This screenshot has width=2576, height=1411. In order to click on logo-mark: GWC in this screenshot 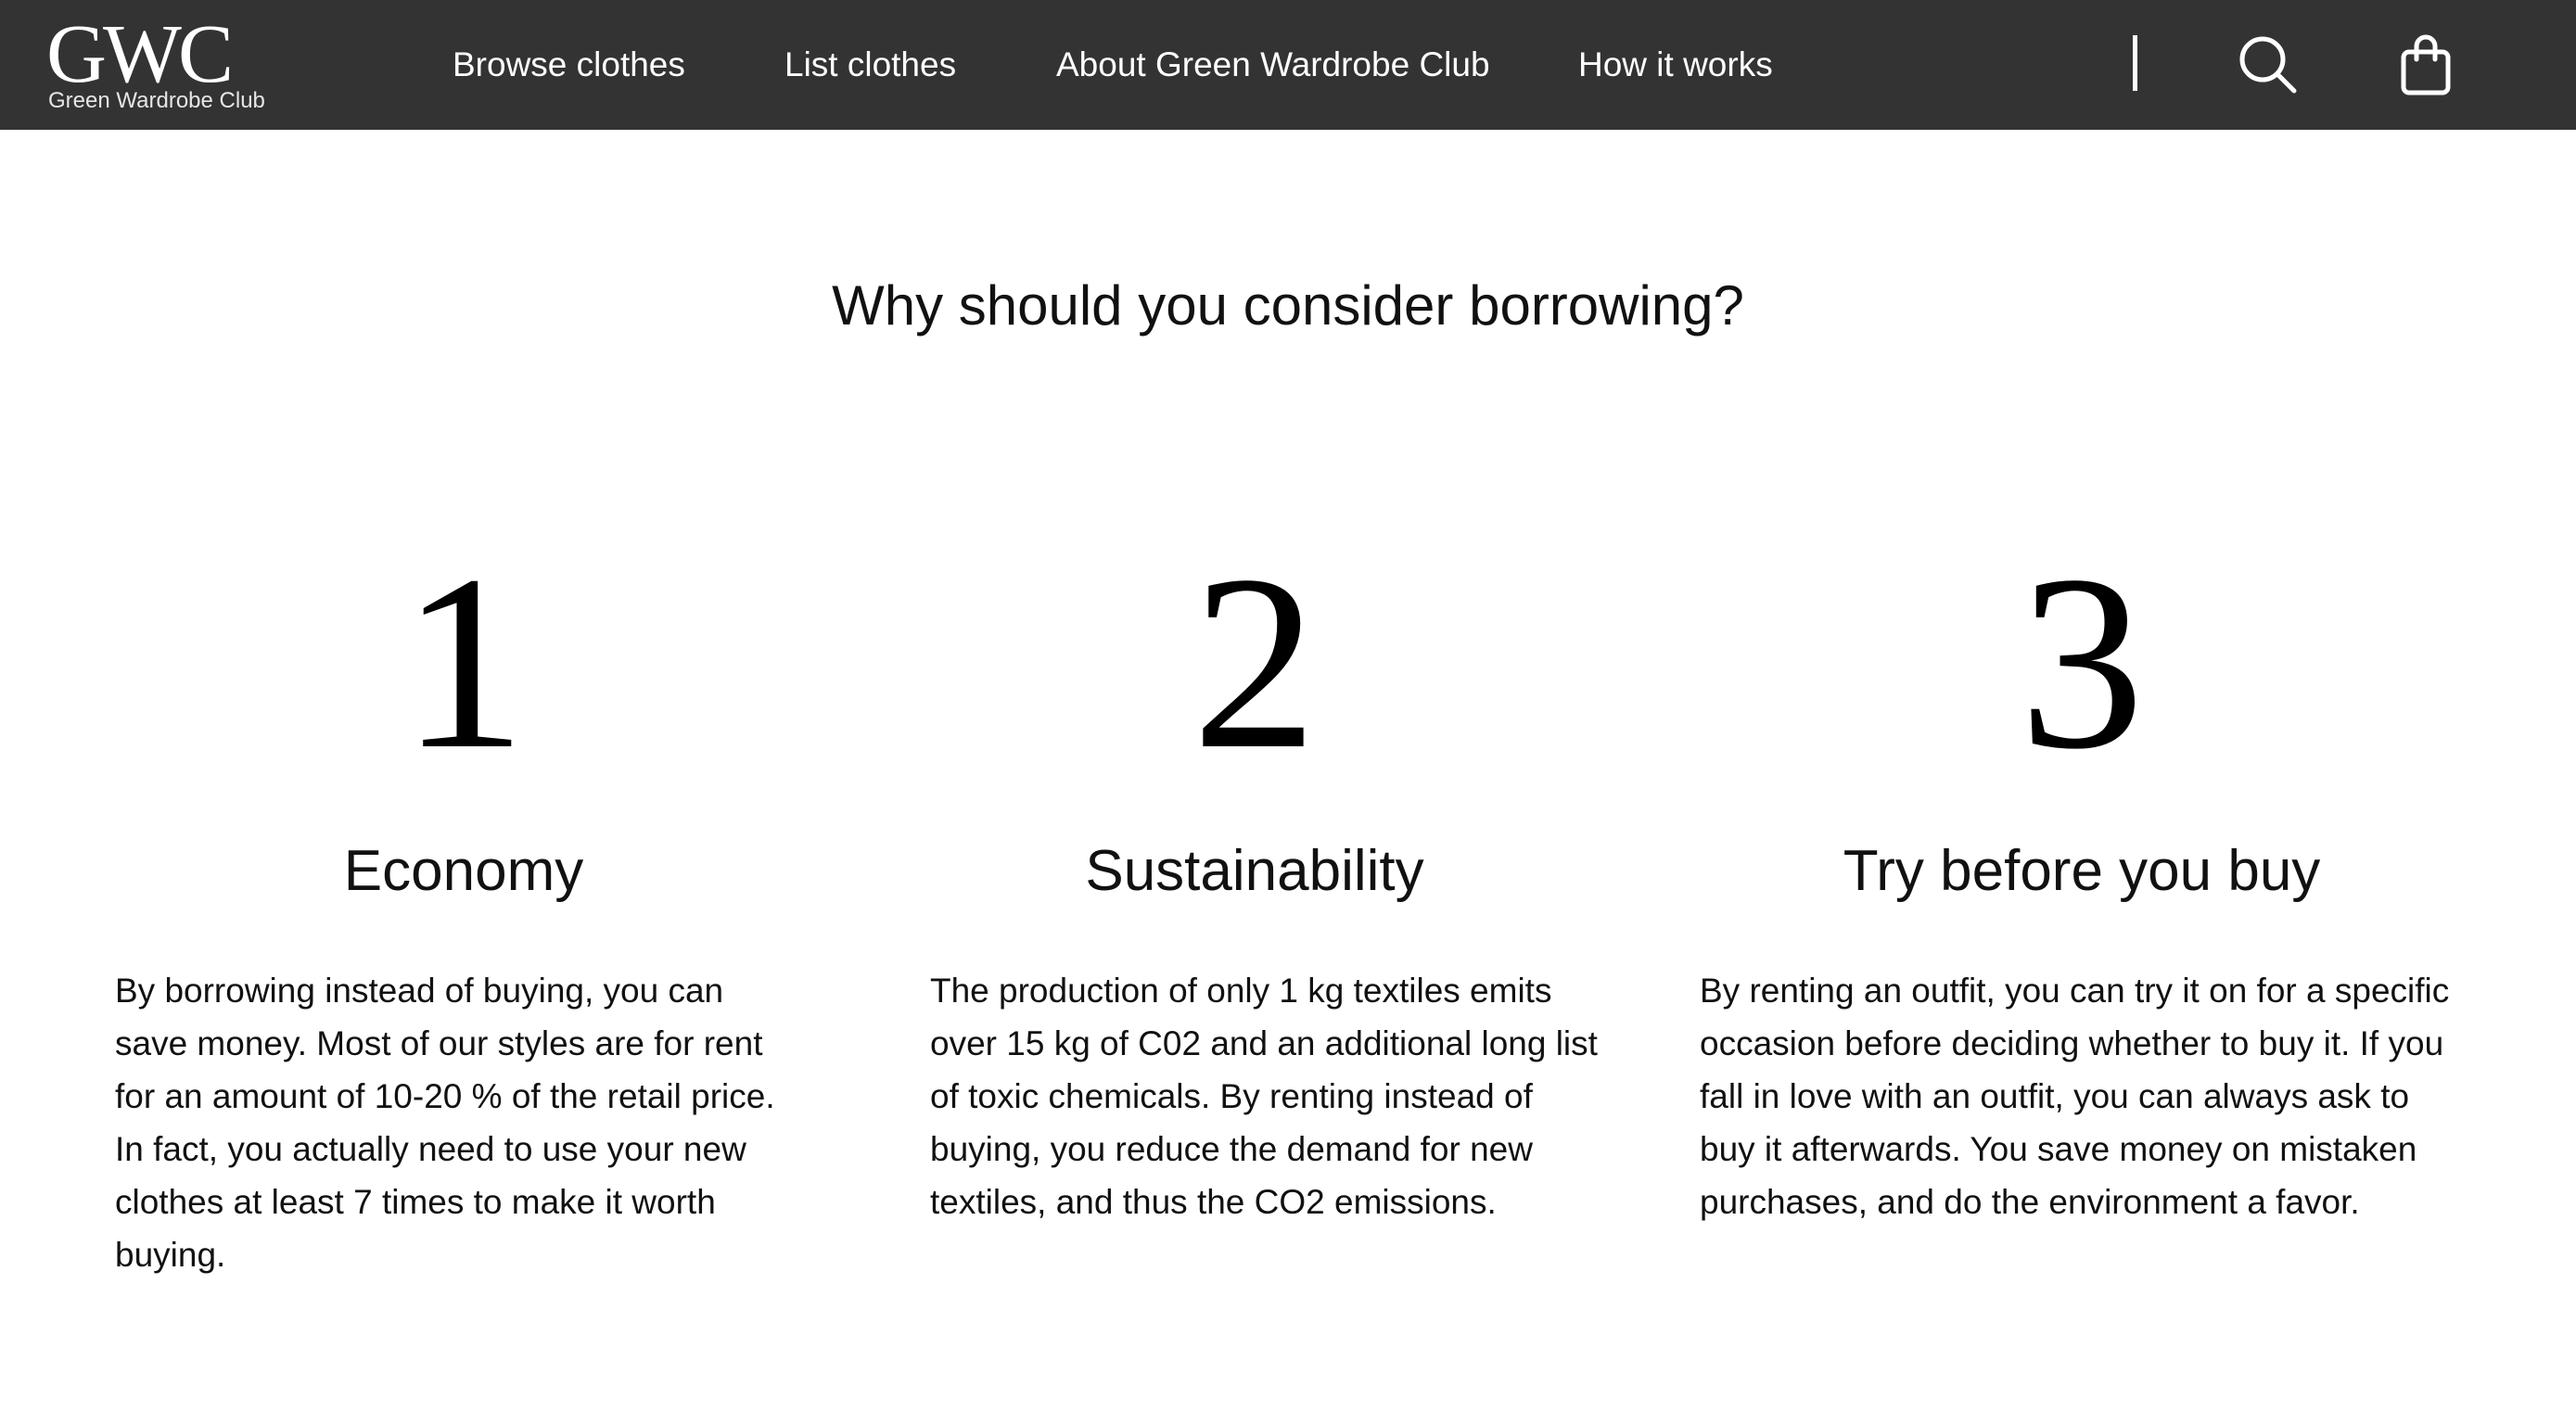, I will do `click(140, 54)`.